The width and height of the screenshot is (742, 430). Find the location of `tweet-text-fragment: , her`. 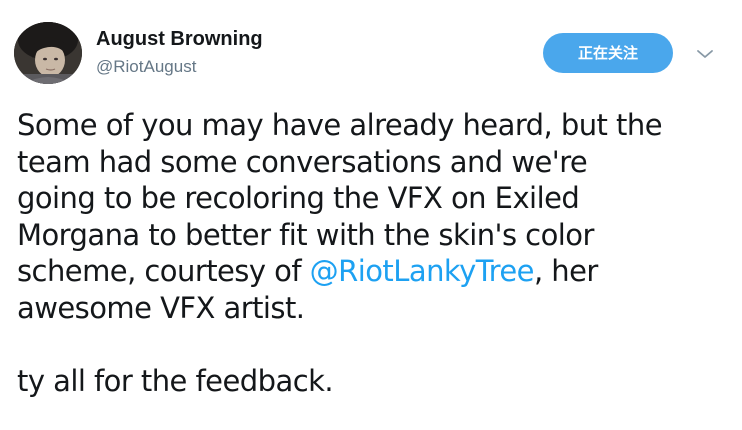

tweet-text-fragment: , her is located at coordinates (565, 271).